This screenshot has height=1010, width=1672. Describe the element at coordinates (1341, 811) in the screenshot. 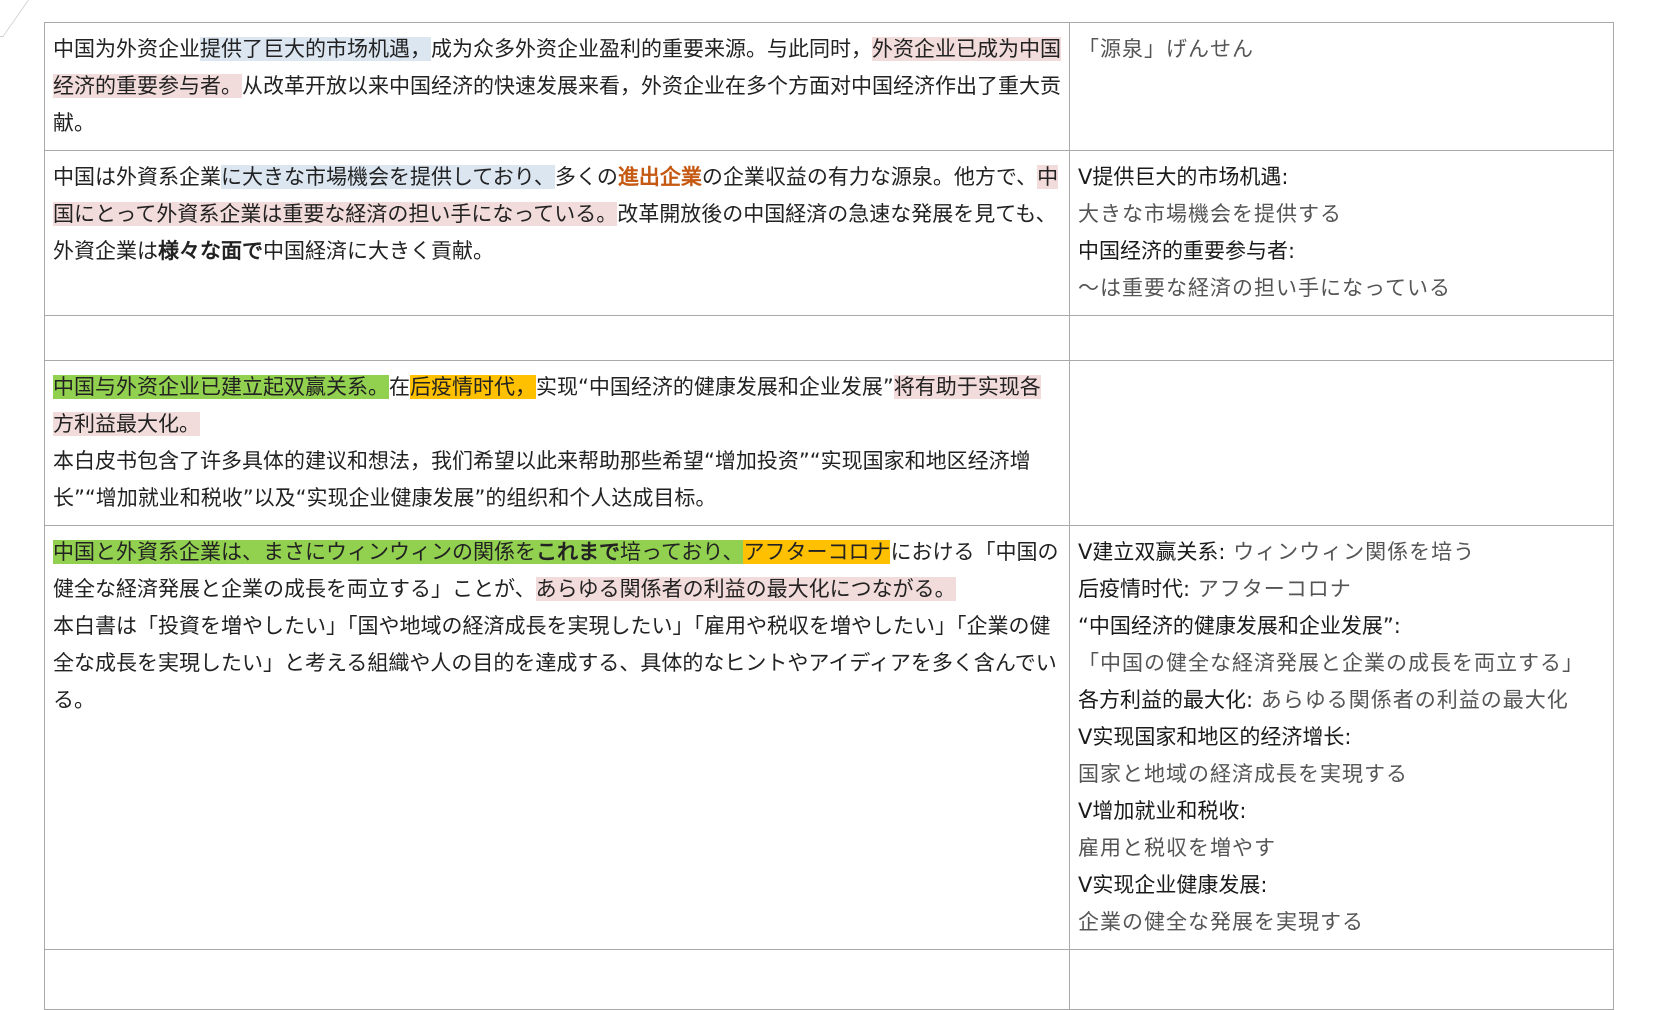

I see `note-line: V增加就业和税收:` at that location.